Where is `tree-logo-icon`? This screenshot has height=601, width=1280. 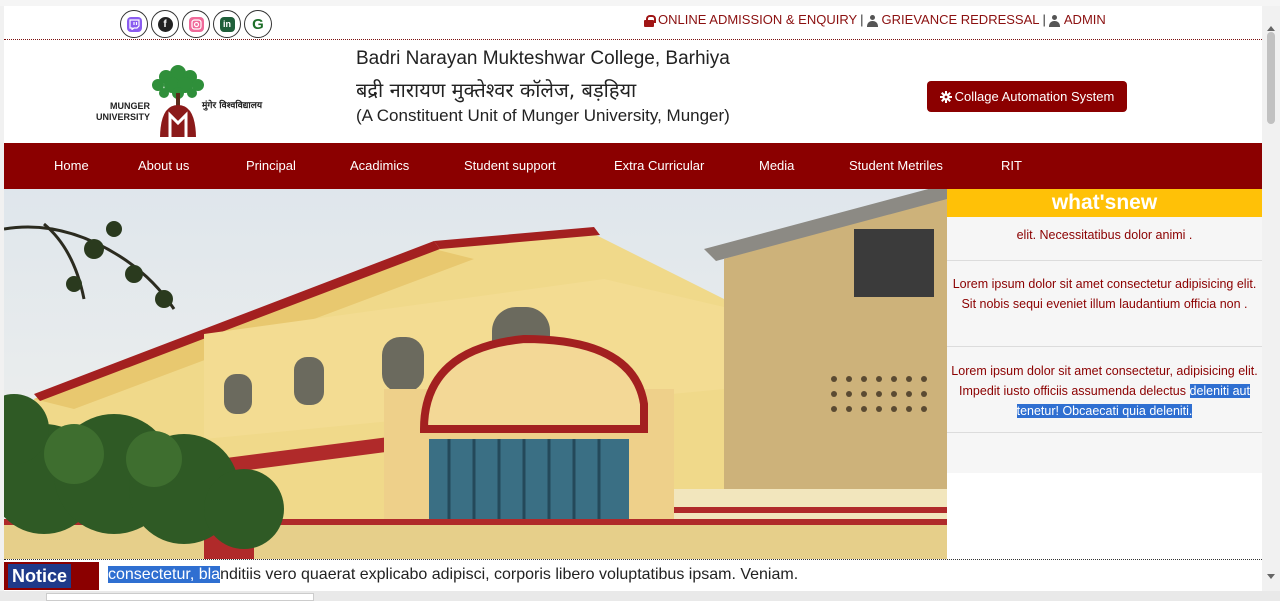
tree-logo-icon is located at coordinates (178, 102).